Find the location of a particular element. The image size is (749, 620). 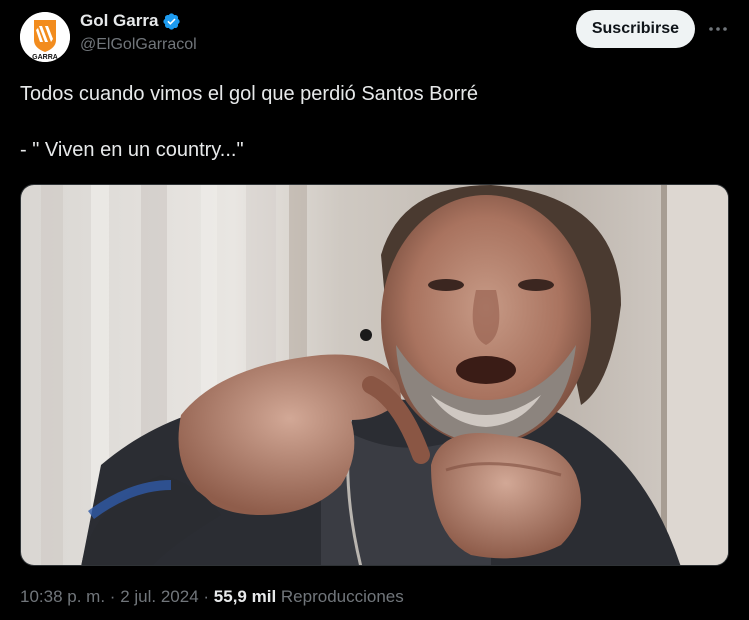

more-horizontal-icon is located at coordinates (718, 29).